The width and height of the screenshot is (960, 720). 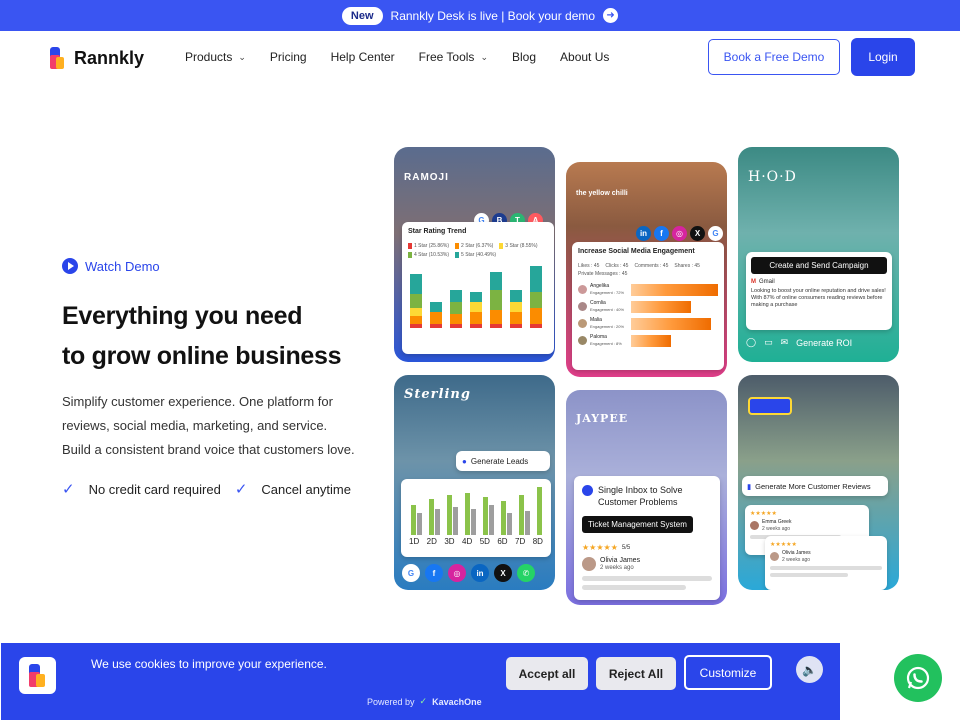 I want to click on day-label: 4D, so click(x=467, y=541).